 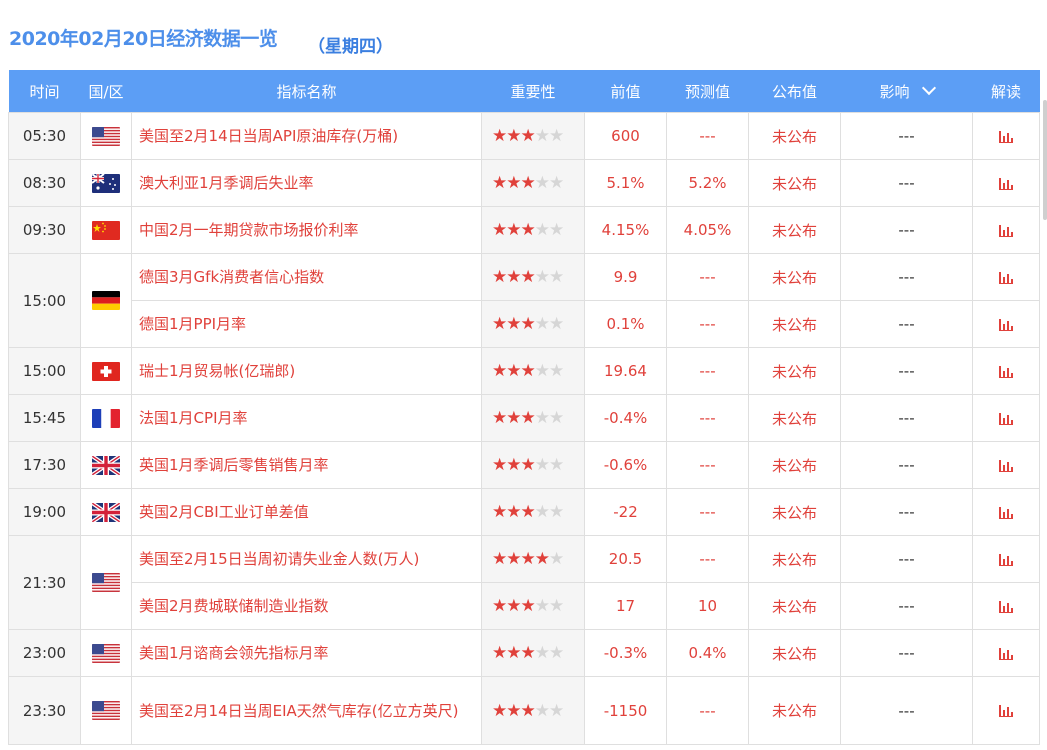 What do you see at coordinates (44, 710) in the screenshot?
I see `time-cell: 23:30` at bounding box center [44, 710].